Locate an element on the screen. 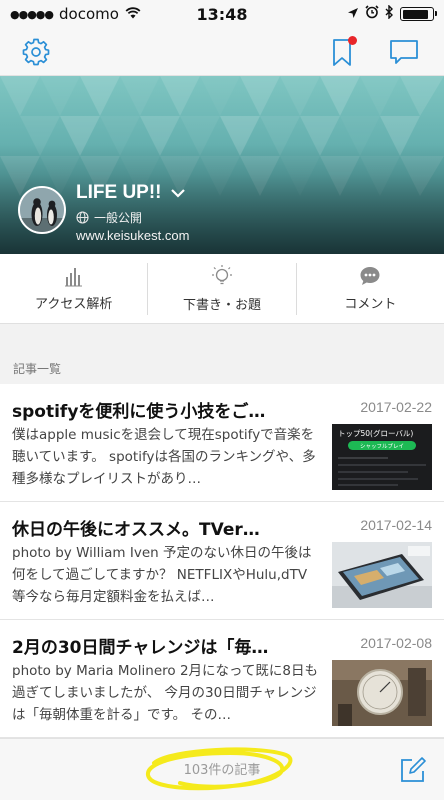  article-date: 2017-02-08 is located at coordinates (396, 643).